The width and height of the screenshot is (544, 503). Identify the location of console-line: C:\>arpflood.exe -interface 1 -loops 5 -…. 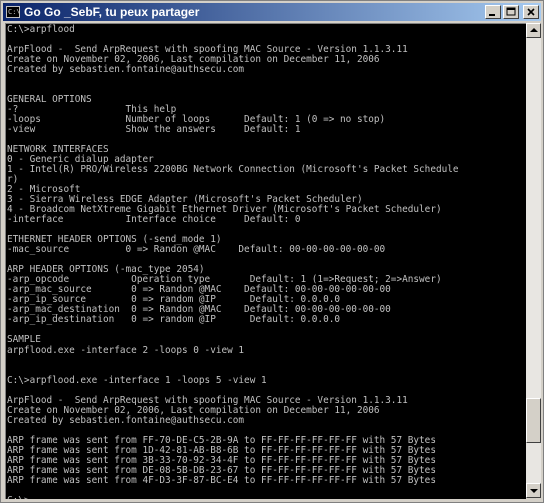
(137, 380).